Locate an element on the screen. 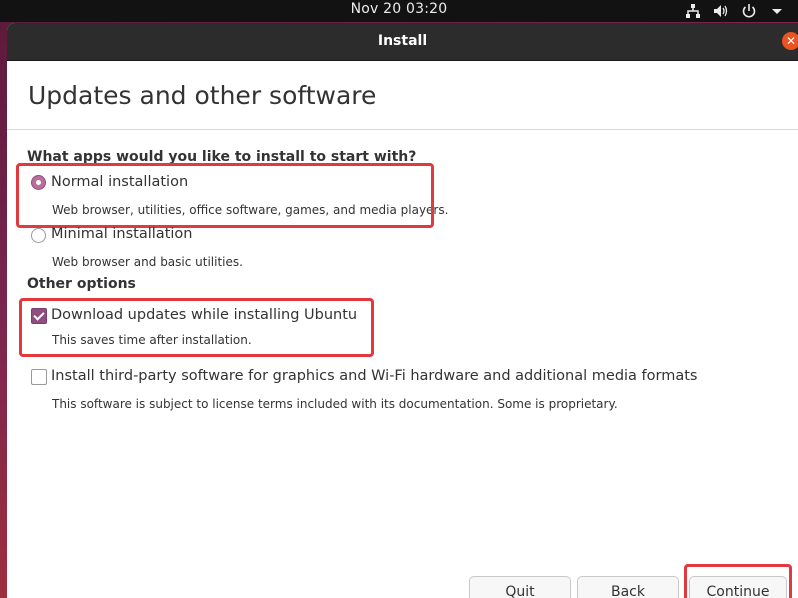  page-title: Updates and other software is located at coordinates (202, 95).